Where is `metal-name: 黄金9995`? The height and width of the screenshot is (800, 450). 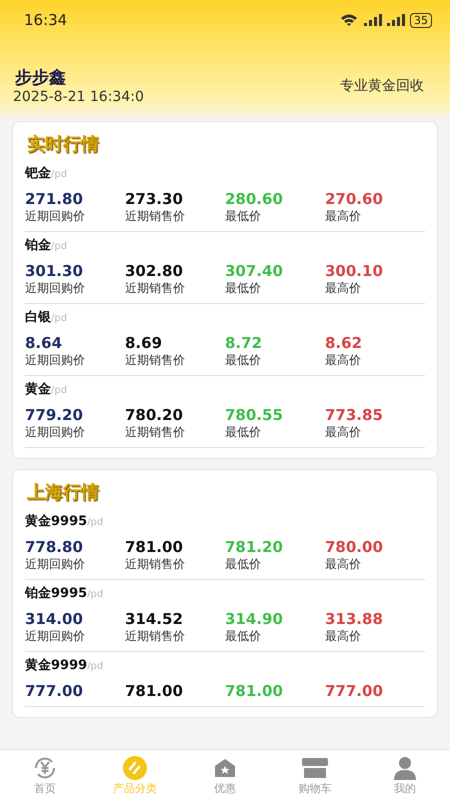
metal-name: 黄金9995 is located at coordinates (56, 521).